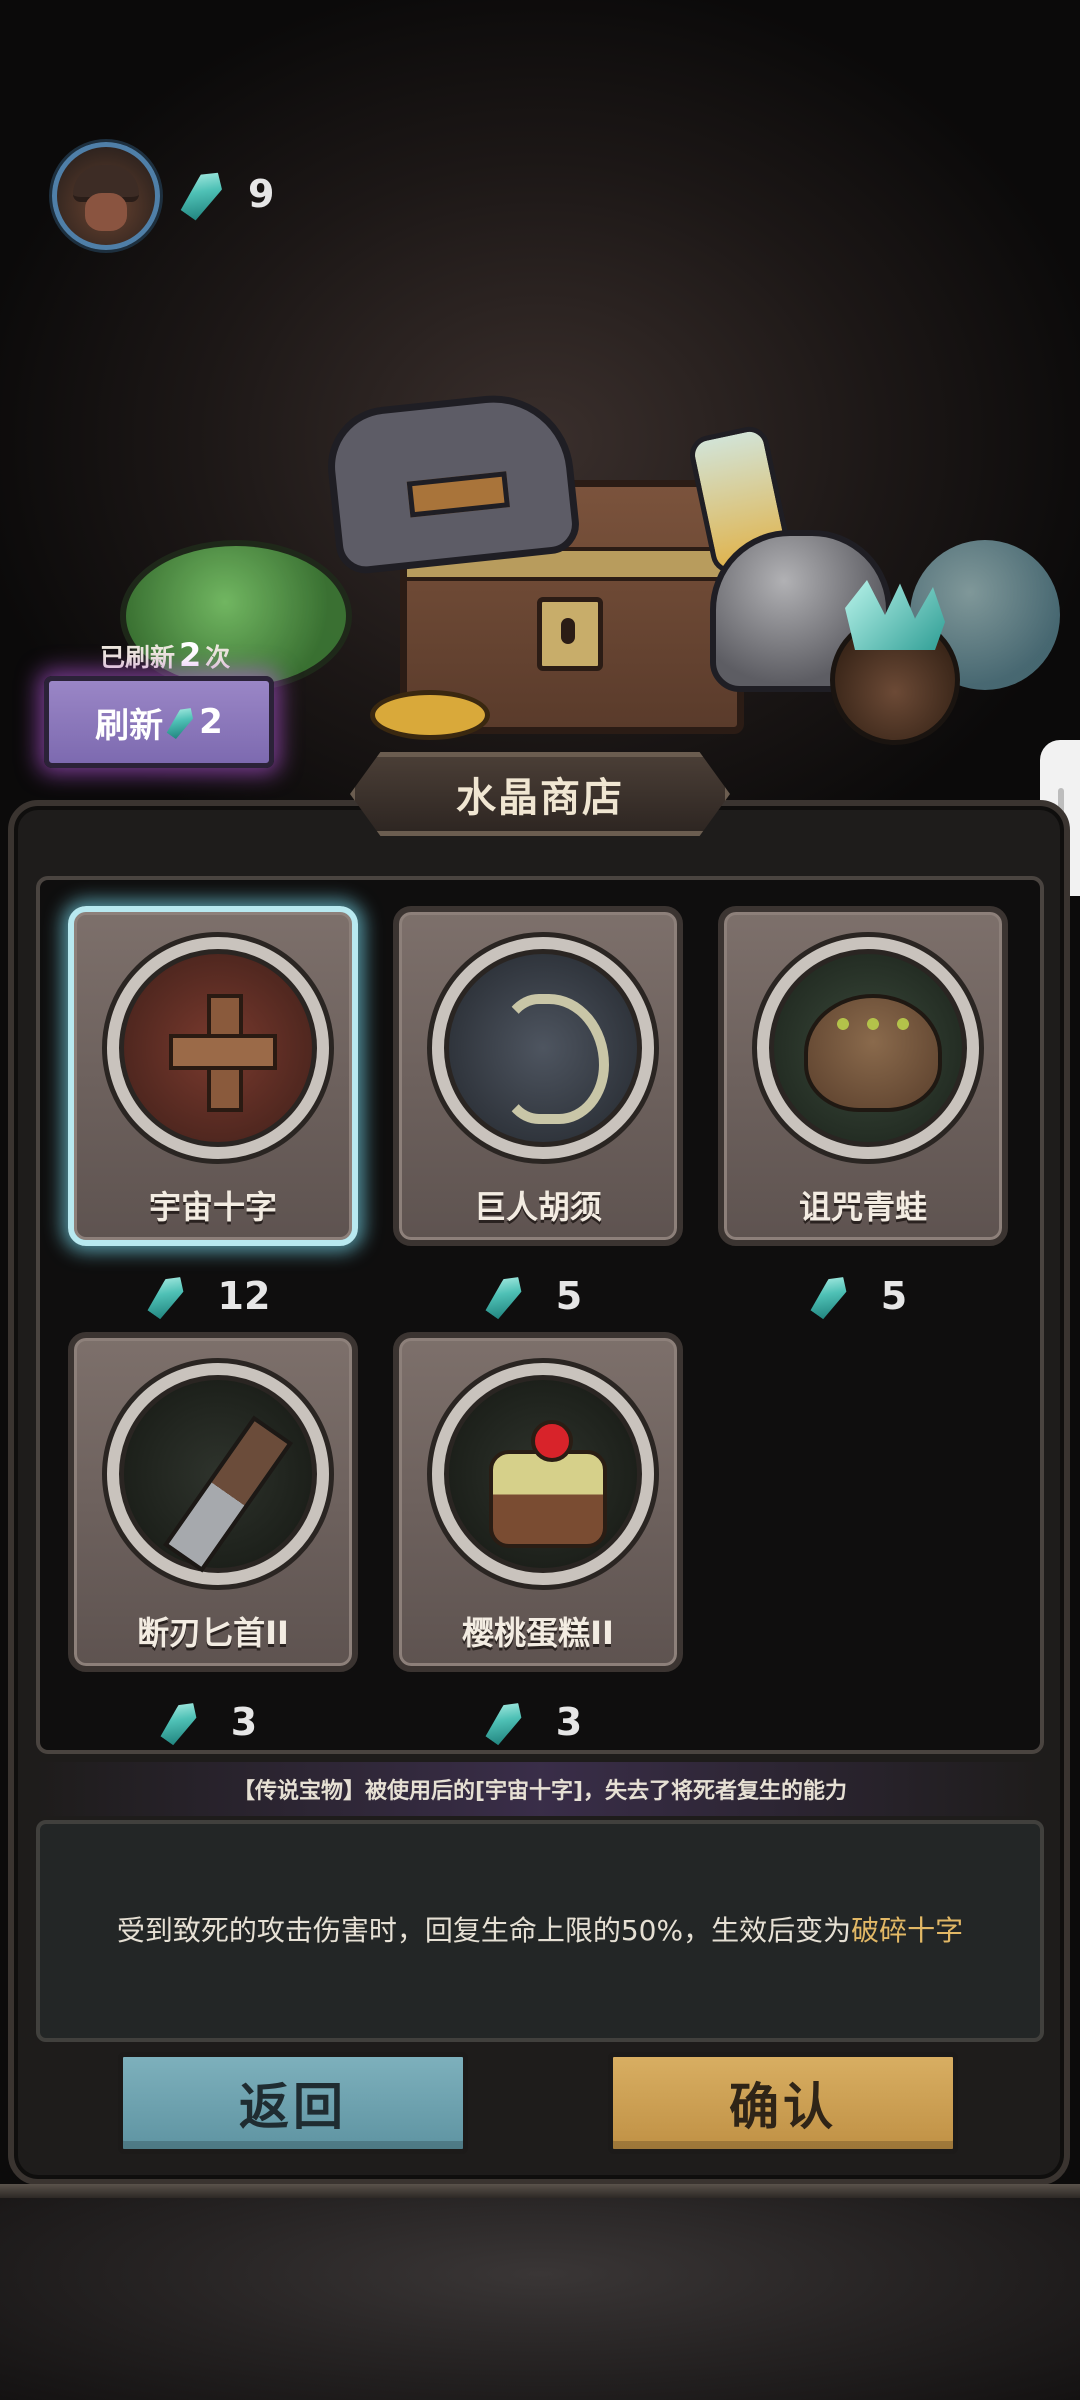  I want to click on coins-icon, so click(430, 715).